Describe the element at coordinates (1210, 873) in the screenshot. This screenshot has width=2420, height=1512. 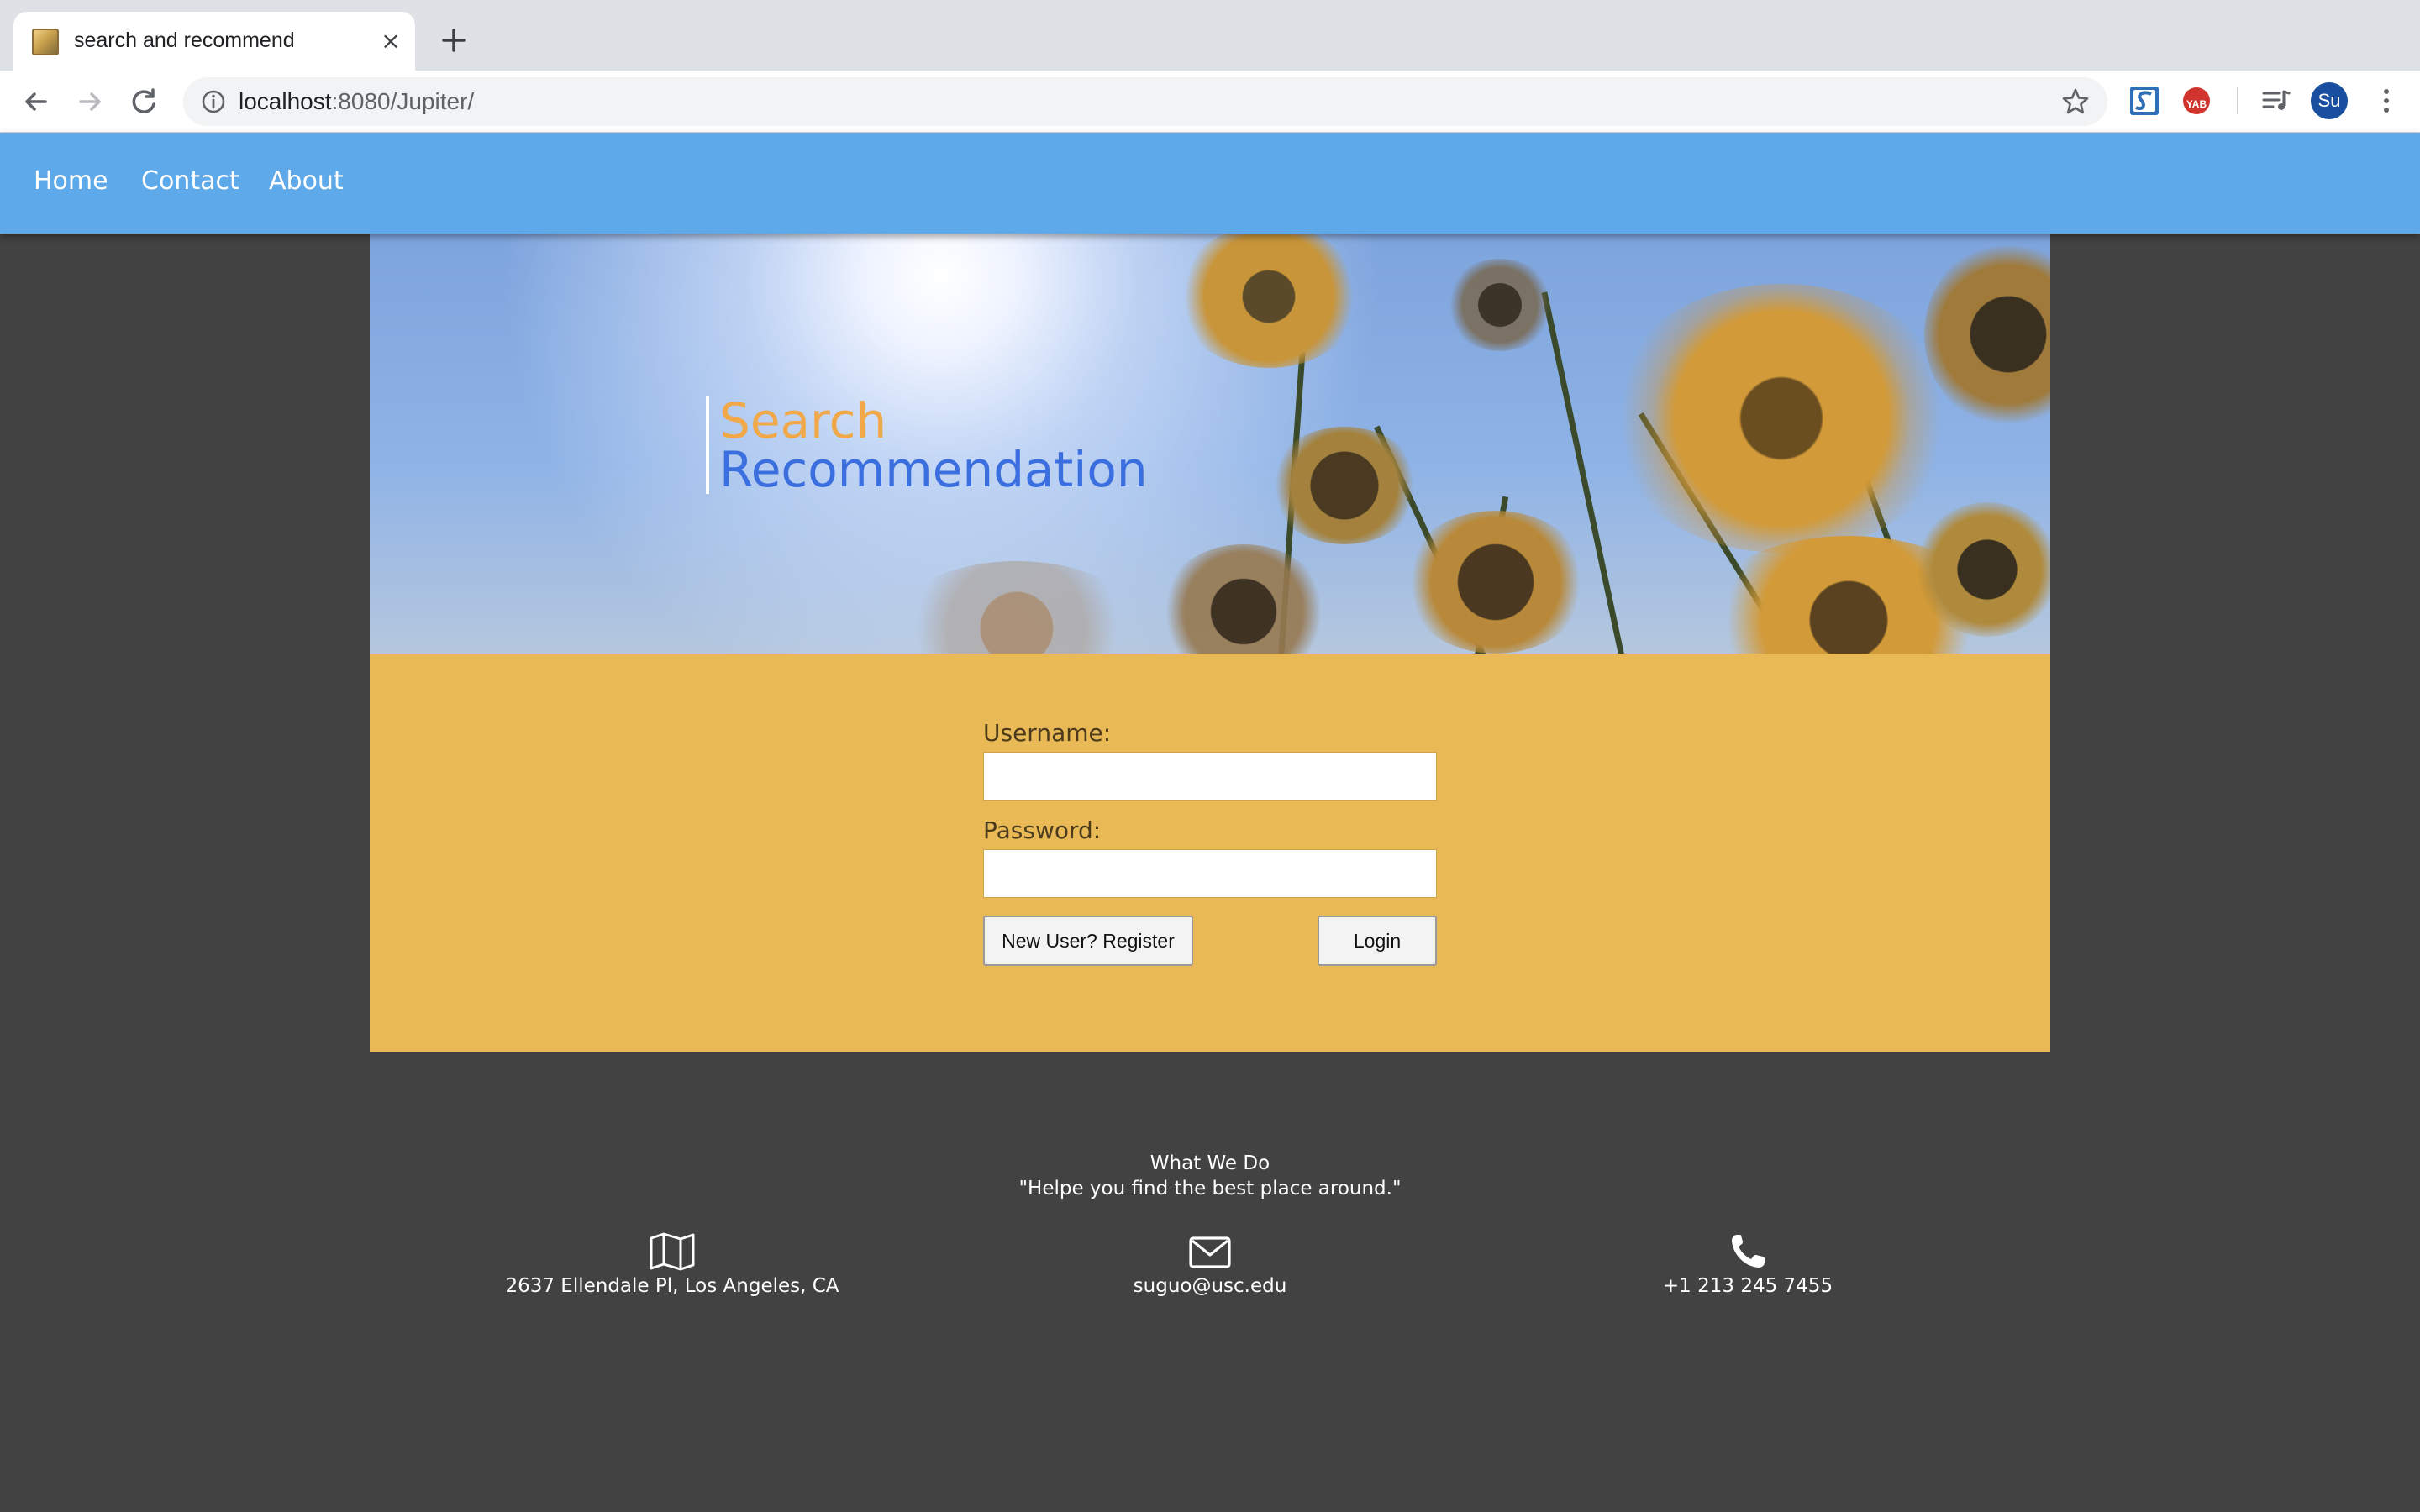
I see `password-input` at that location.